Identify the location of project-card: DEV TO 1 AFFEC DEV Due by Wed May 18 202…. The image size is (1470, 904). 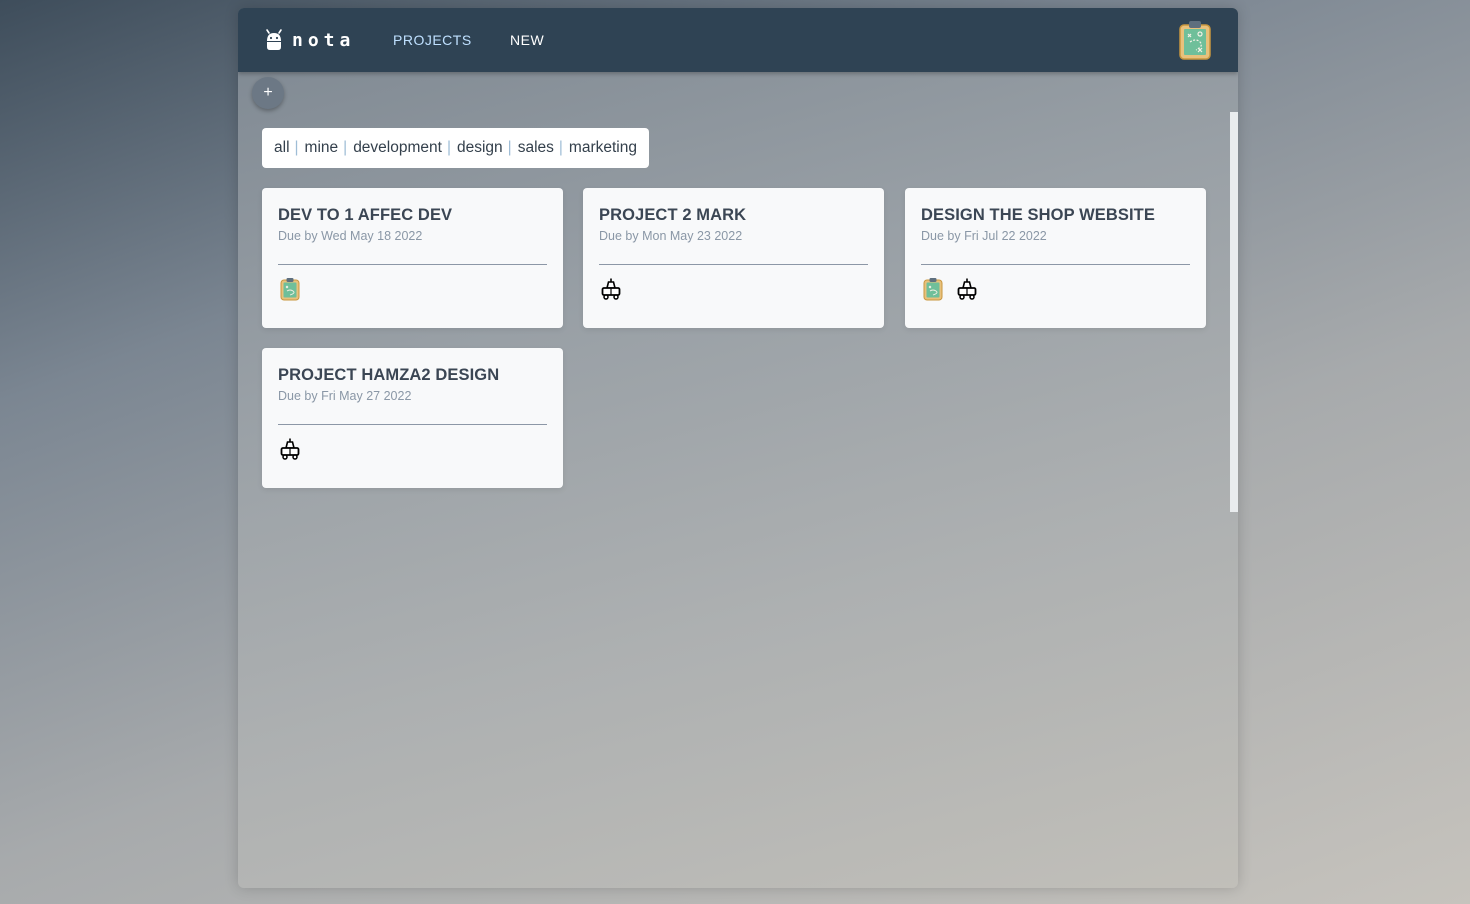
(412, 258).